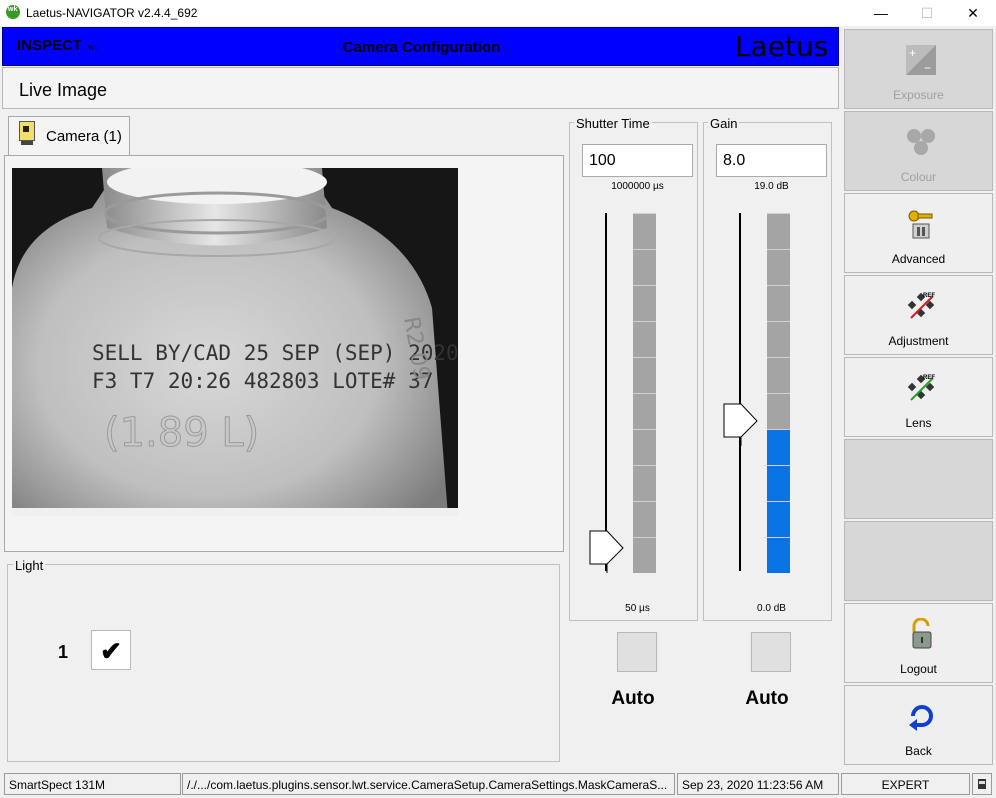 This screenshot has height=798, width=996. I want to click on shutter-slider-track, so click(606, 392).